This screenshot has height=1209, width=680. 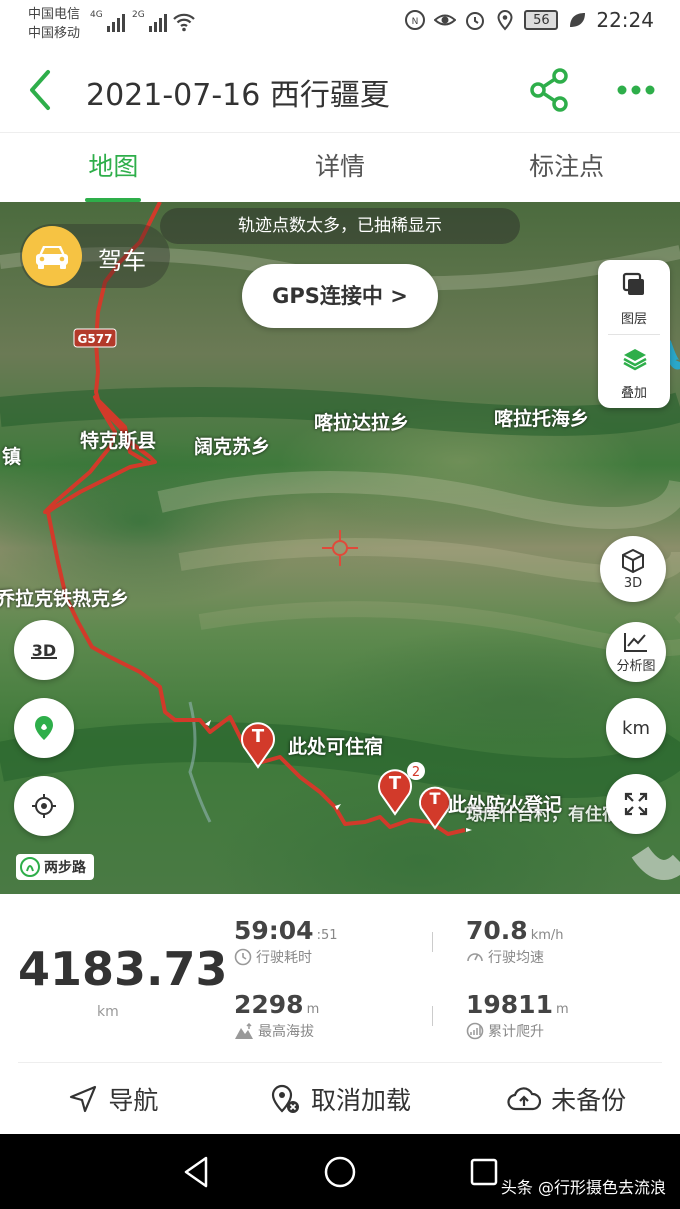 What do you see at coordinates (238, 95) in the screenshot?
I see `page-title: 2021-07-16 西行疆夏` at bounding box center [238, 95].